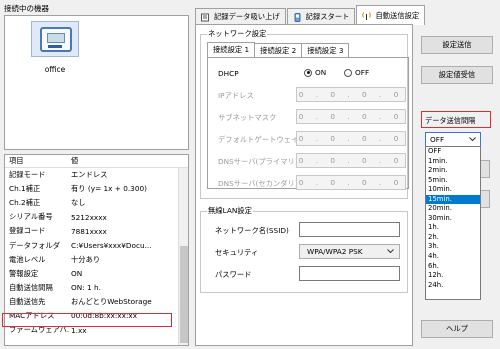 This screenshot has height=349, width=500. I want to click on dhcp-label: DHCP, so click(228, 73).